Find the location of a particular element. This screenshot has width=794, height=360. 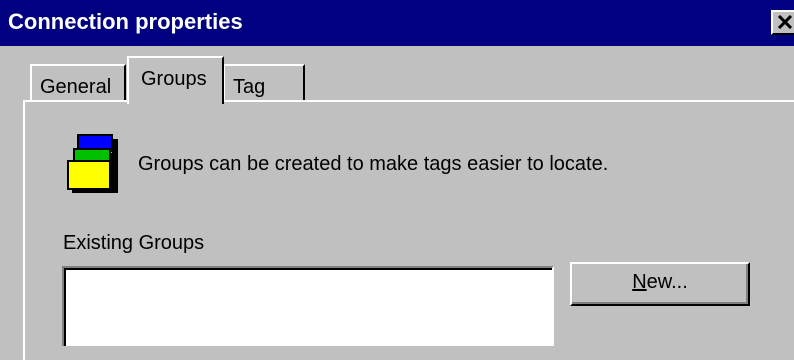

new-button-mnemonic: N is located at coordinates (639, 282).